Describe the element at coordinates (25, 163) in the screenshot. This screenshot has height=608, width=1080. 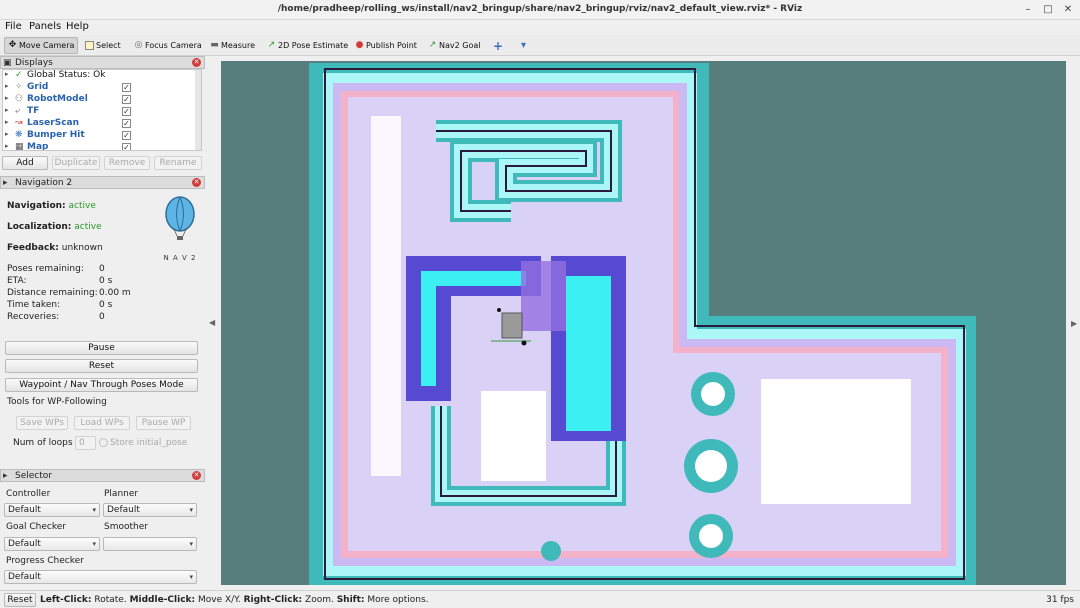
I see `add-display-button: Add` at that location.